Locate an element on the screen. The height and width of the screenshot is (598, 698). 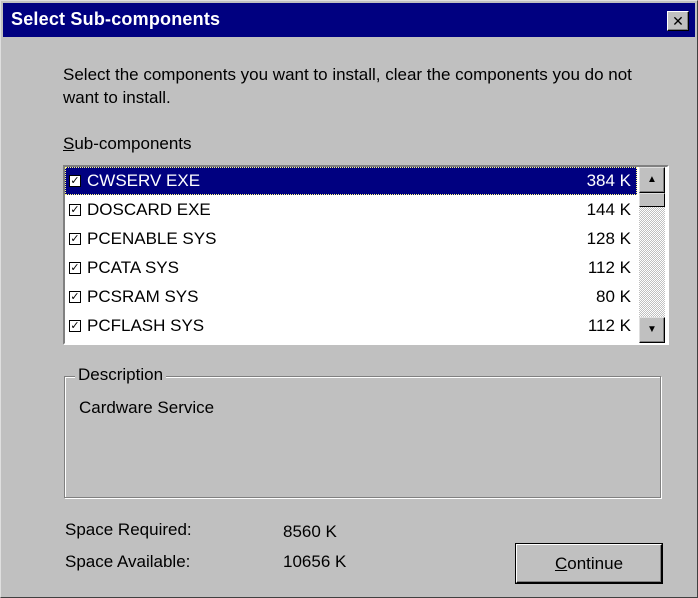
continue-accesskey: C is located at coordinates (561, 563).